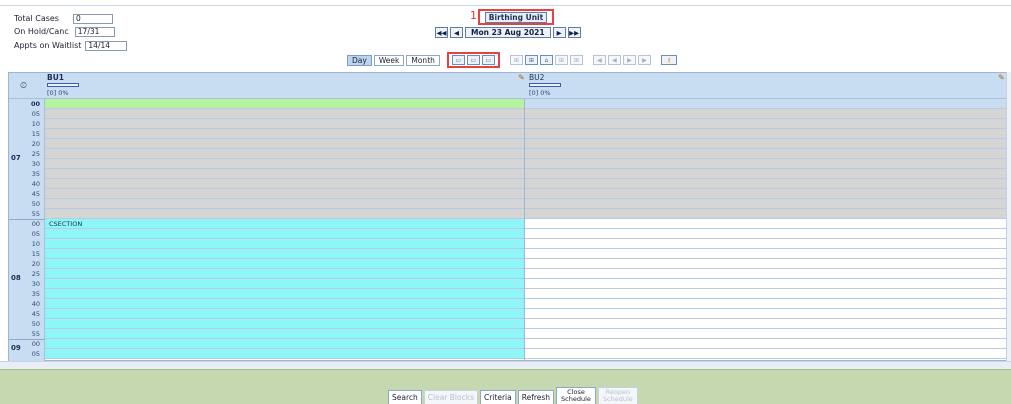 Image resolution: width=1011 pixels, height=404 pixels. What do you see at coordinates (546, 60) in the screenshot?
I see `home-icon: ⌂` at bounding box center [546, 60].